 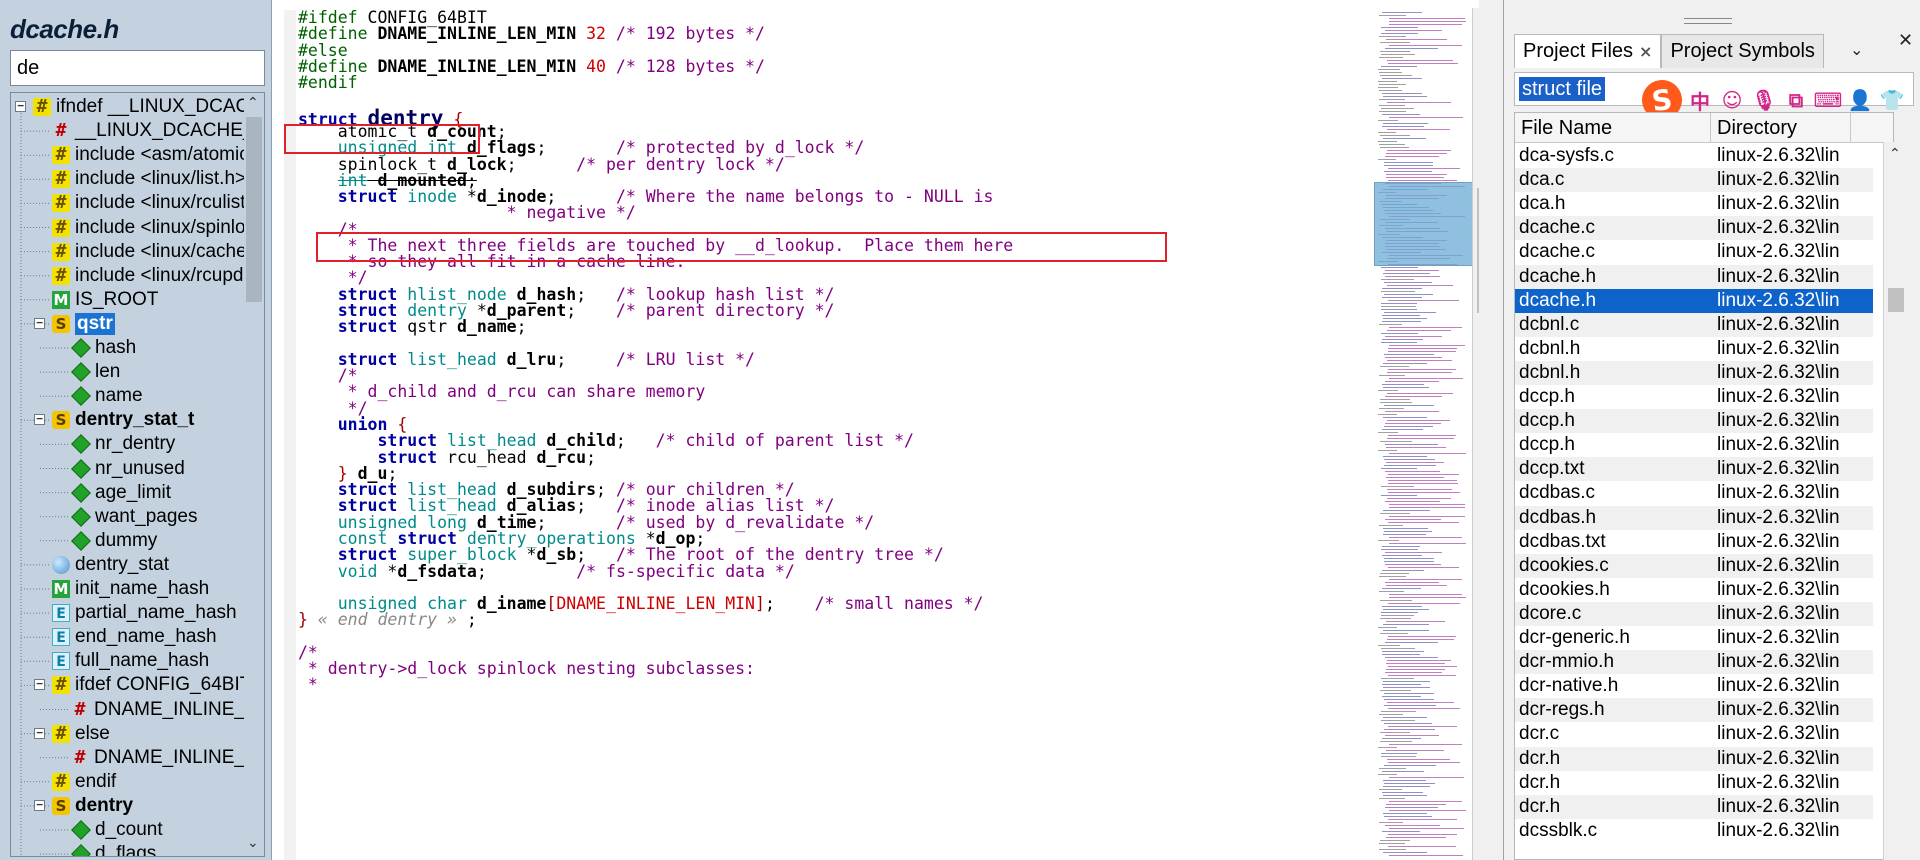 What do you see at coordinates (149, 179) in the screenshot?
I see `tree-item: # include <linux/list.h>` at bounding box center [149, 179].